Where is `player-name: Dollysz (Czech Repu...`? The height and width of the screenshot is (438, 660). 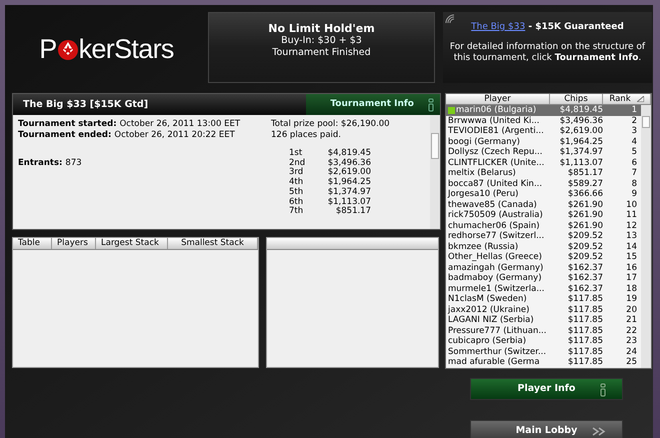 player-name: Dollysz (Czech Repu... is located at coordinates (495, 152).